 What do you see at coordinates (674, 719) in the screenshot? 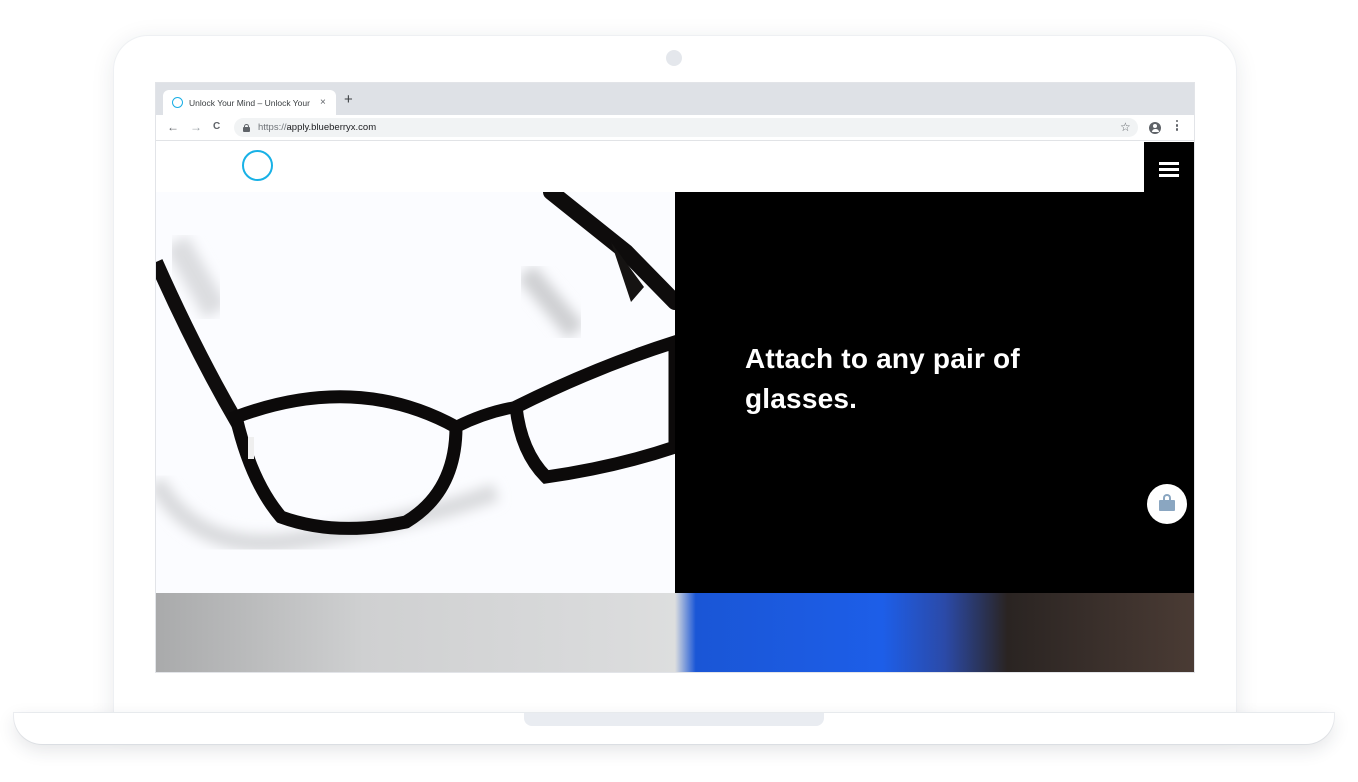
I see `laptop-base-notch` at bounding box center [674, 719].